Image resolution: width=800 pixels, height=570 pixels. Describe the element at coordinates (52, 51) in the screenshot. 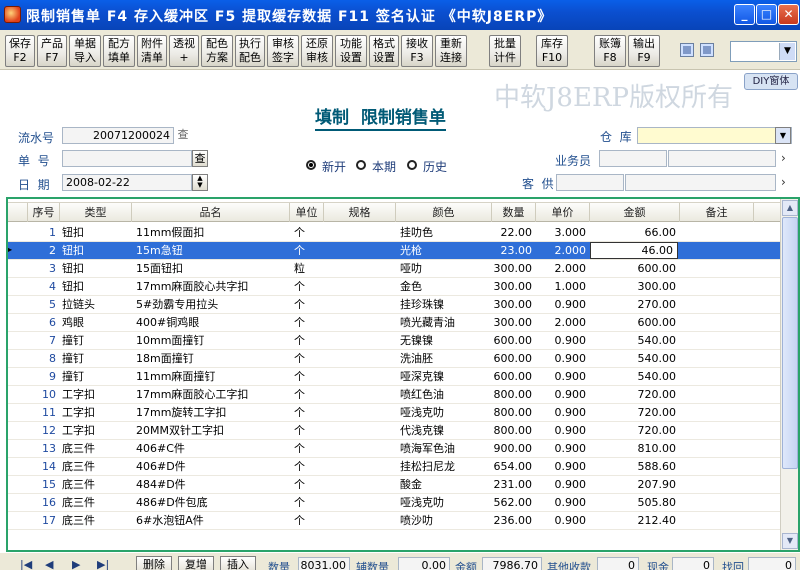

I see `product-button: 产品 F7` at that location.